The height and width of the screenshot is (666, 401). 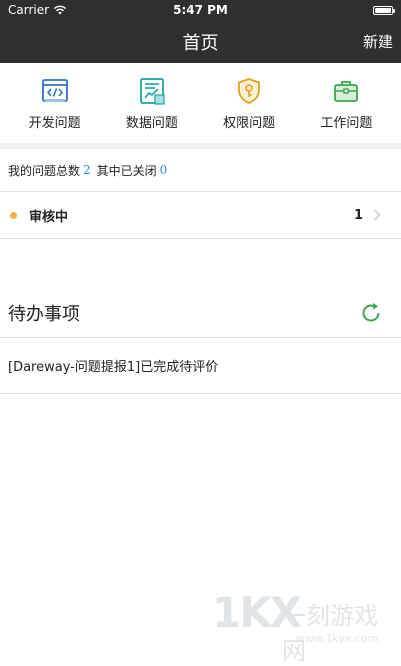 What do you see at coordinates (163, 170) in the screenshot?
I see `closed-value: 0` at bounding box center [163, 170].